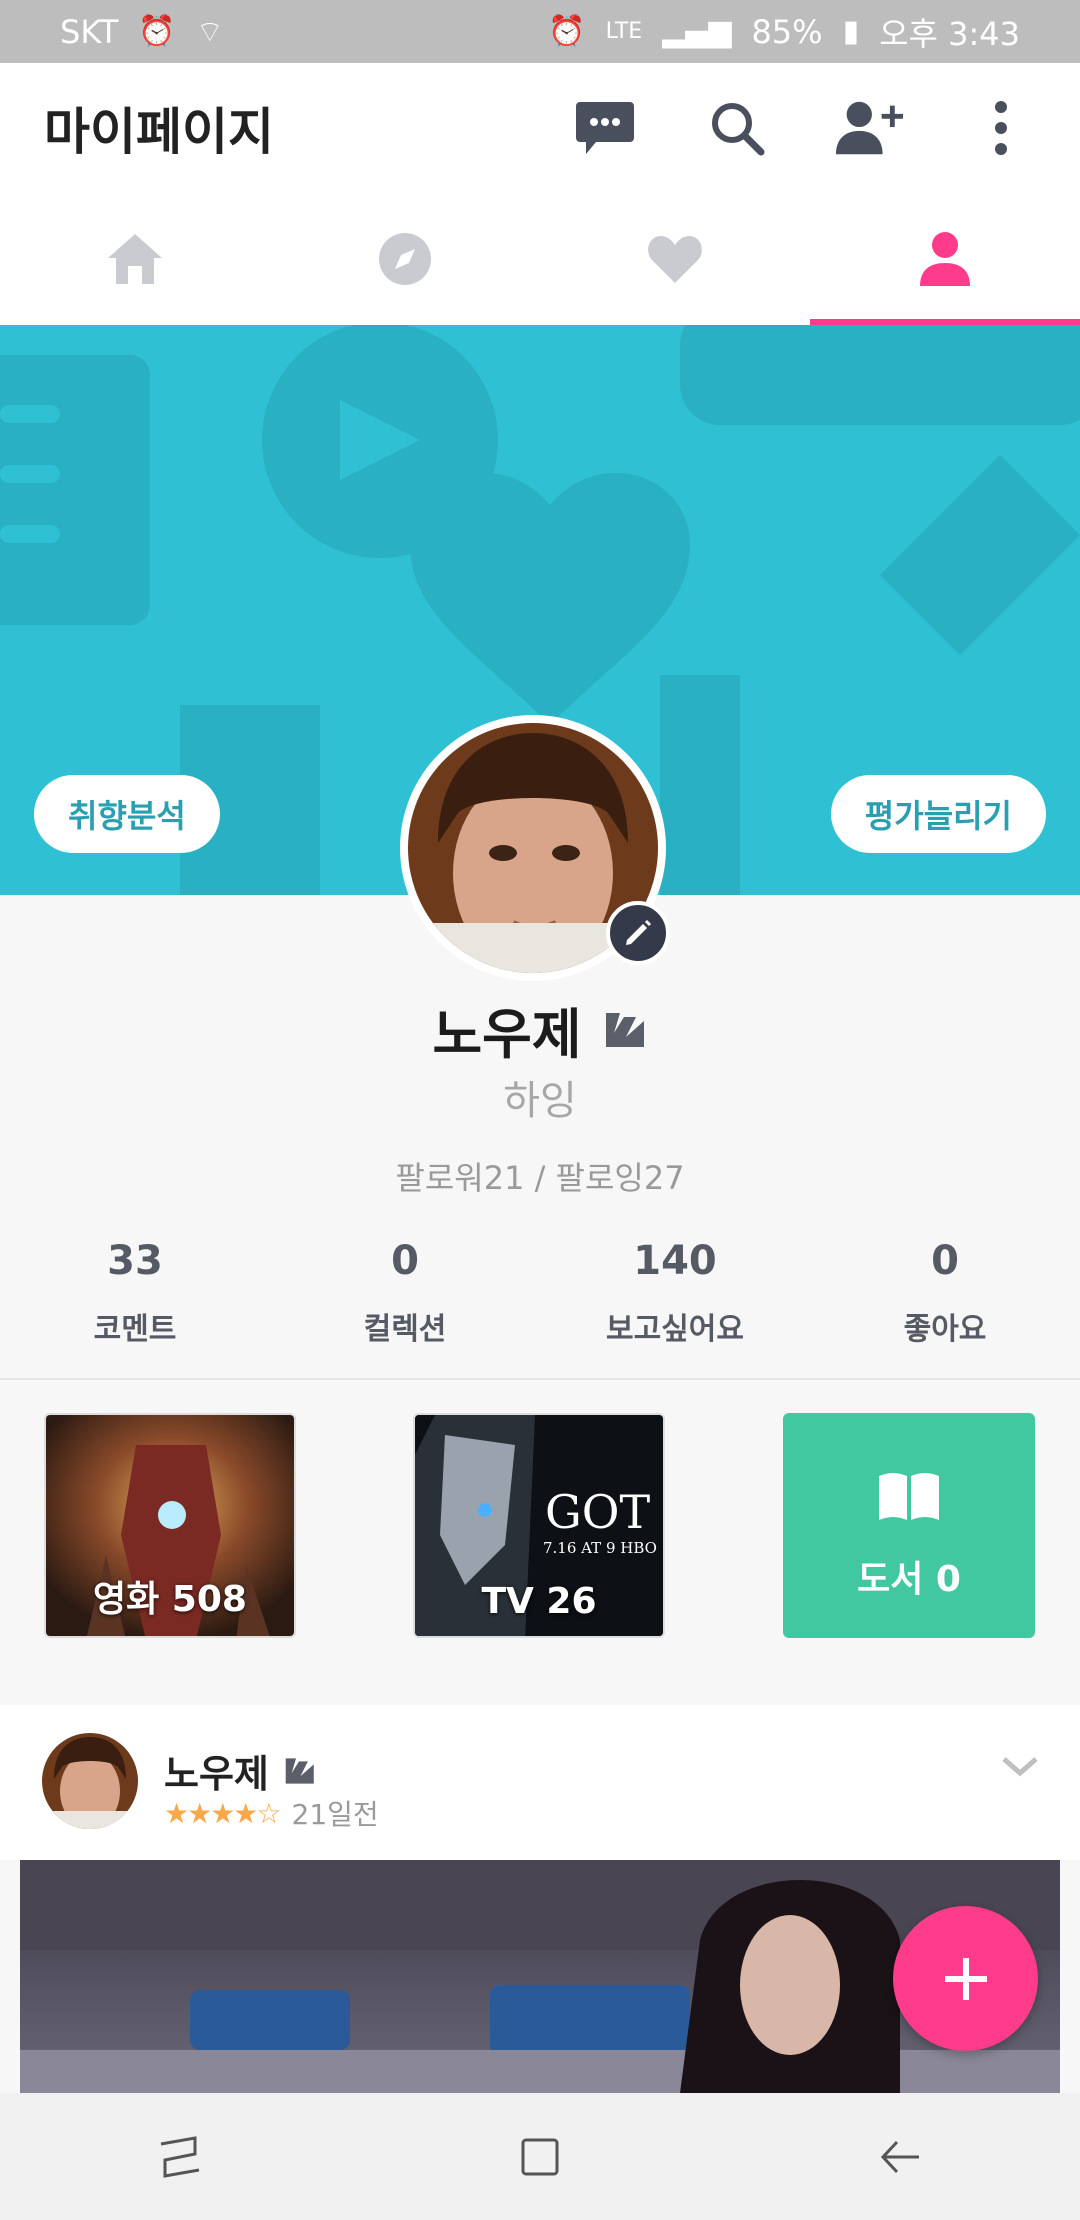 The height and width of the screenshot is (2220, 1080). I want to click on page-title: 마이페이지, so click(159, 132).